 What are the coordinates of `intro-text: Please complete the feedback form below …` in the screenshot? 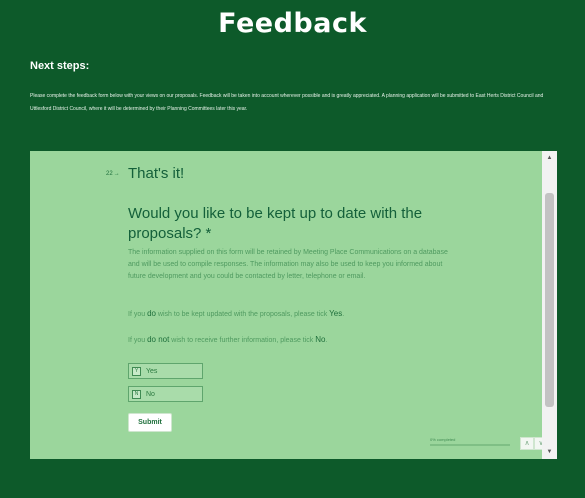 It's located at (287, 102).